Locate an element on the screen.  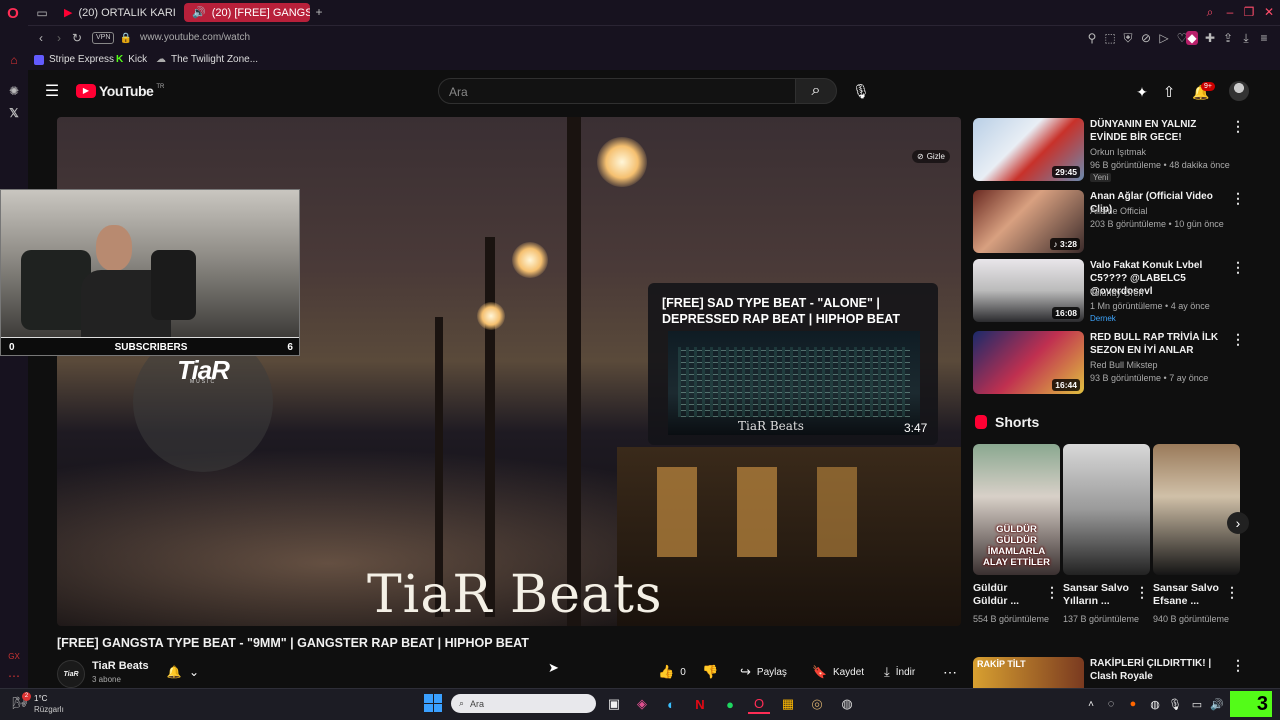
new-tab-button: + is located at coordinates (319, 12).